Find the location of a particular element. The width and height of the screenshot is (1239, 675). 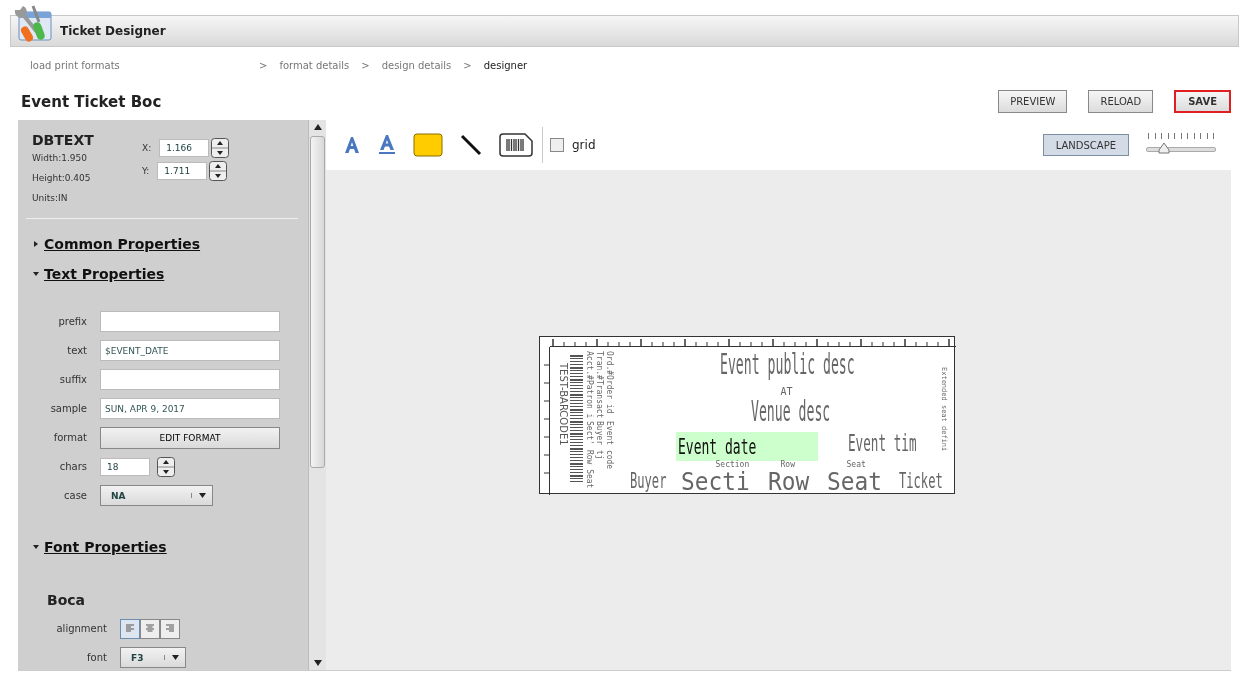

ticket-field: Secti is located at coordinates (715, 482).